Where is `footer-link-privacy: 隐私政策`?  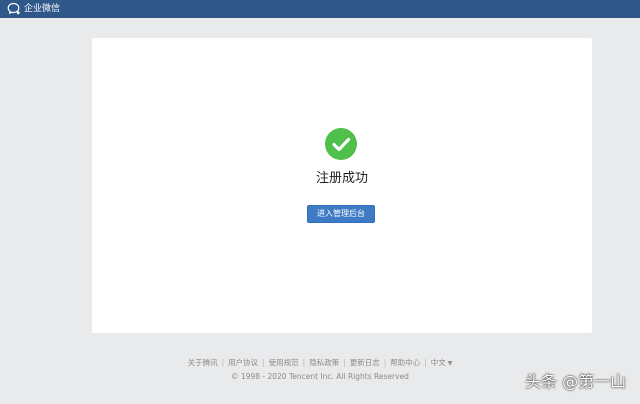 footer-link-privacy: 隐私政策 is located at coordinates (324, 362).